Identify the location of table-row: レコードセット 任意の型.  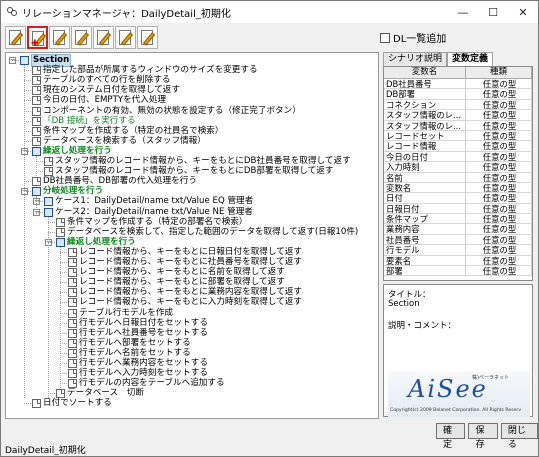
(458, 136).